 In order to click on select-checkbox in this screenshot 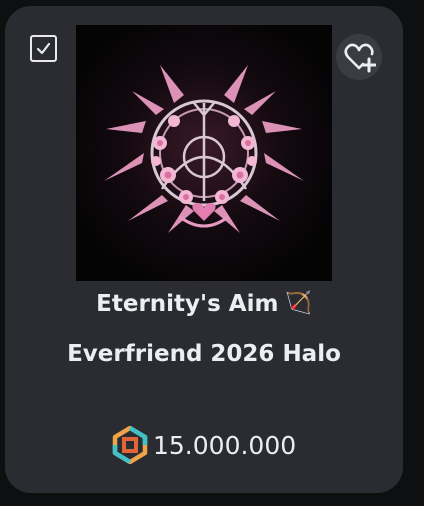, I will do `click(43, 48)`.